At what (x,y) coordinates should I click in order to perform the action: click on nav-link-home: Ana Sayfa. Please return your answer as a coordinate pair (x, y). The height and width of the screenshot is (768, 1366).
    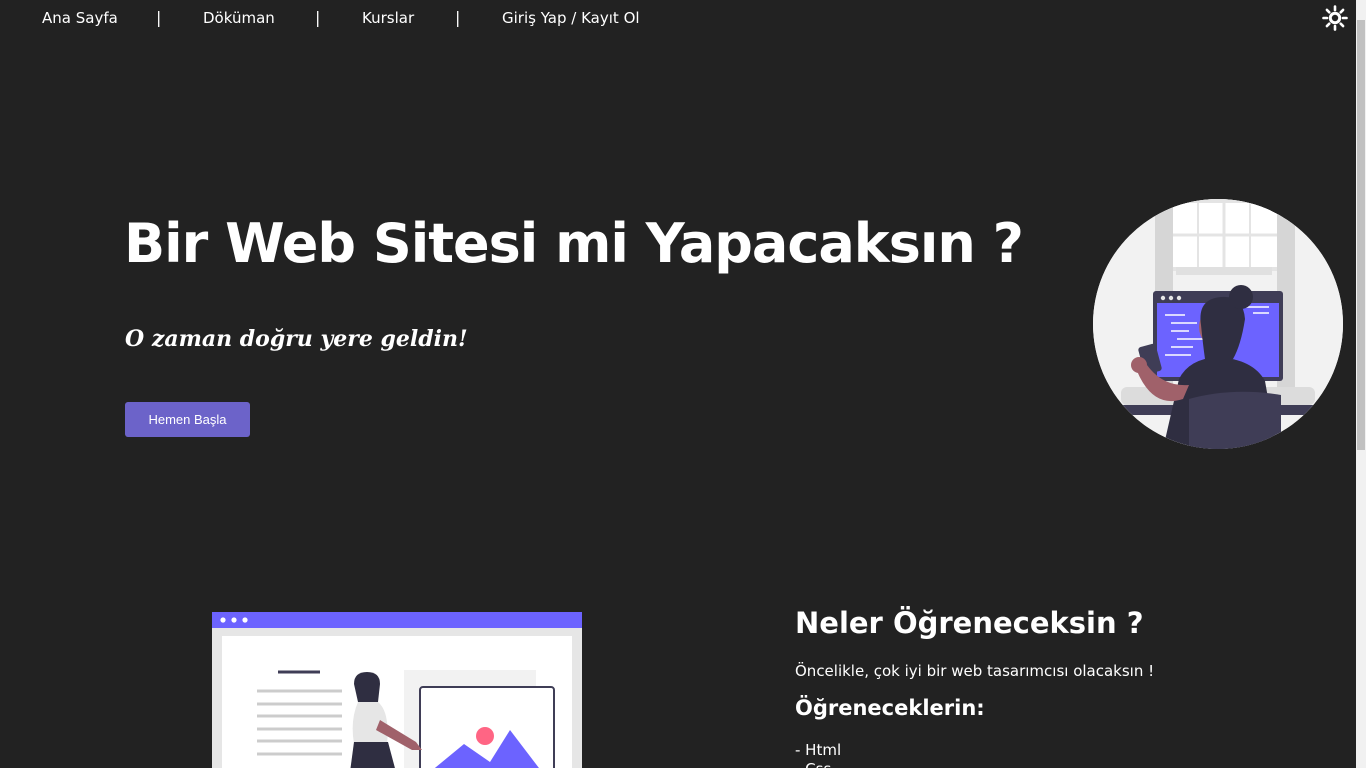
    Looking at the image, I should click on (80, 18).